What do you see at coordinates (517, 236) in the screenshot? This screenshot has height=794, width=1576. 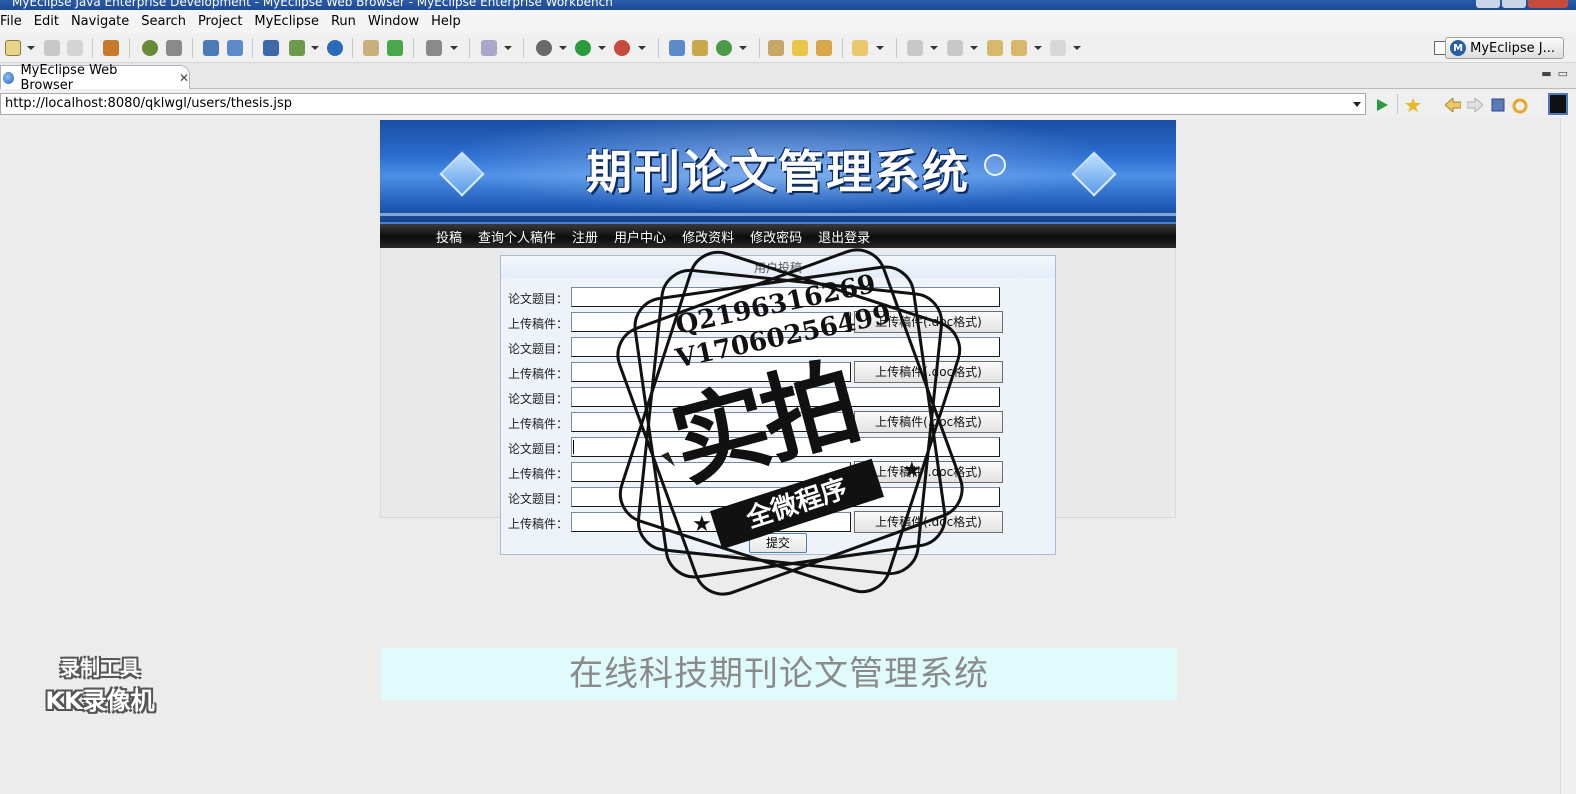 I see `nav-query-manuscripts: 查询个人稿件` at bounding box center [517, 236].